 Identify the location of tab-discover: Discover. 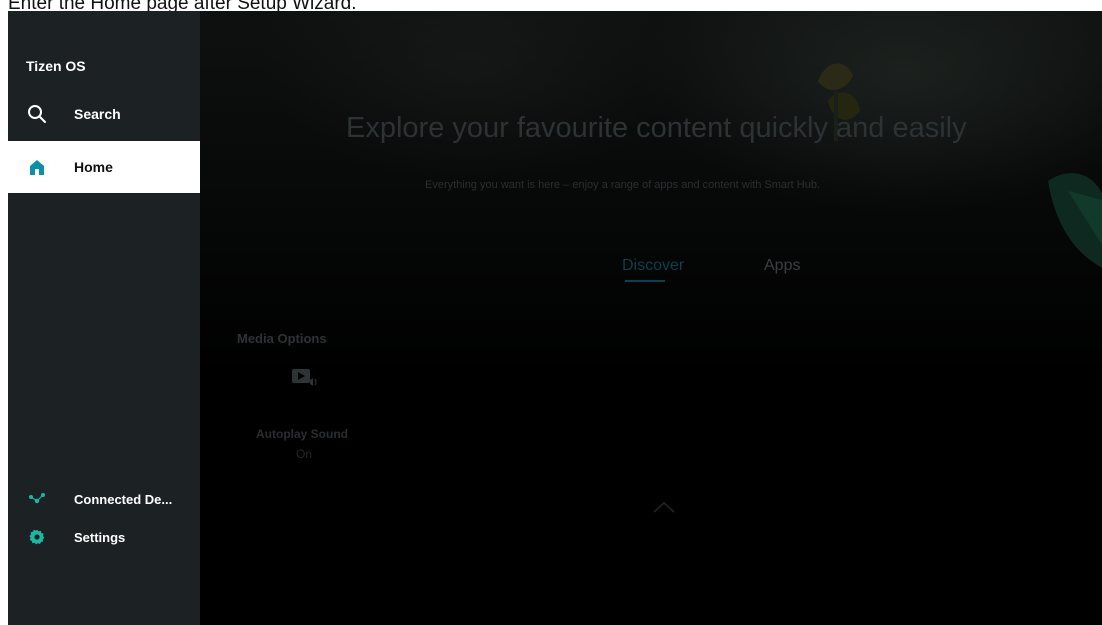
(653, 269).